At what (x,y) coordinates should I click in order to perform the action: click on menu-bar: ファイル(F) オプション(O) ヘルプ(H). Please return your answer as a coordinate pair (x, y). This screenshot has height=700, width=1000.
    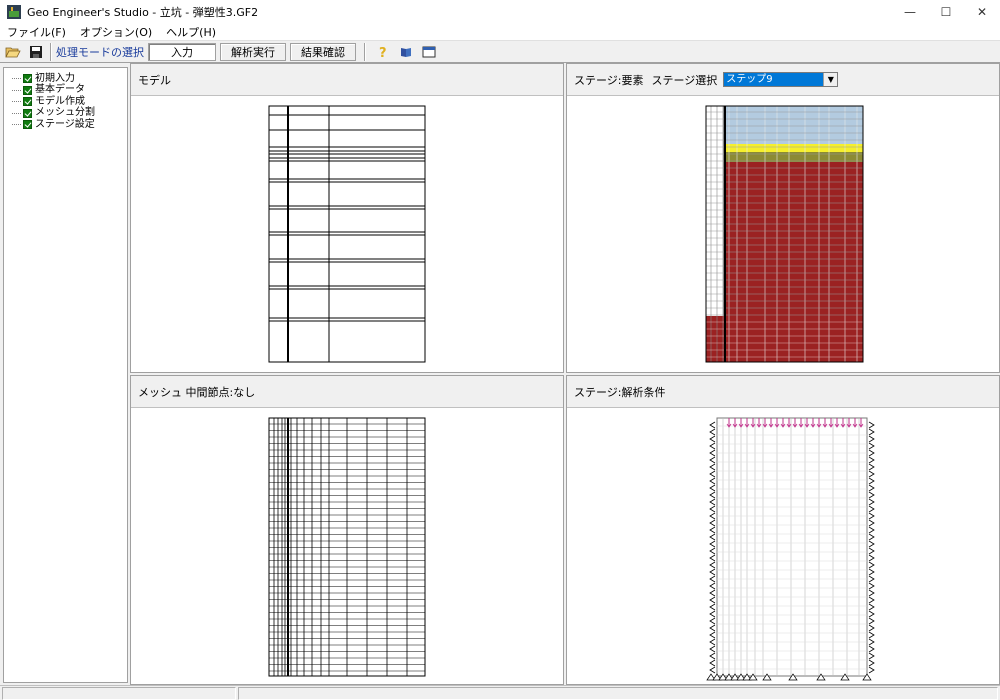
    Looking at the image, I should click on (500, 32).